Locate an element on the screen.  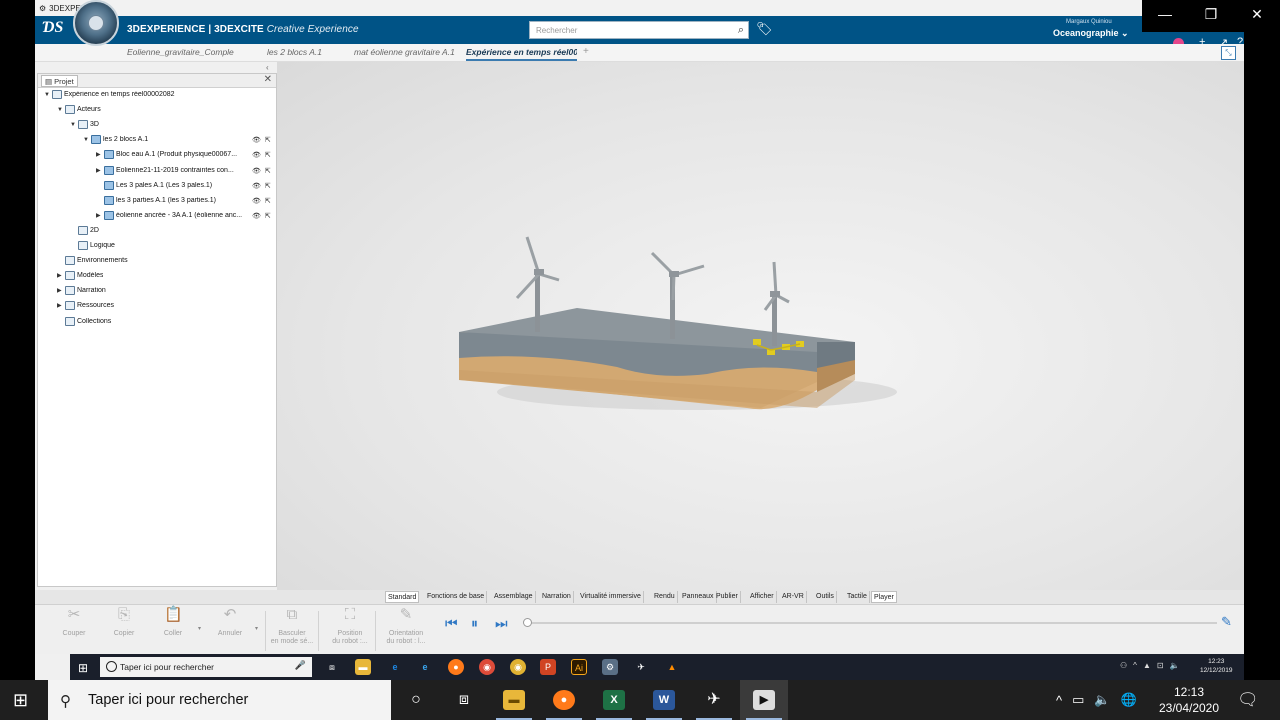
close-button: ✕ is located at coordinates (1257, 14).